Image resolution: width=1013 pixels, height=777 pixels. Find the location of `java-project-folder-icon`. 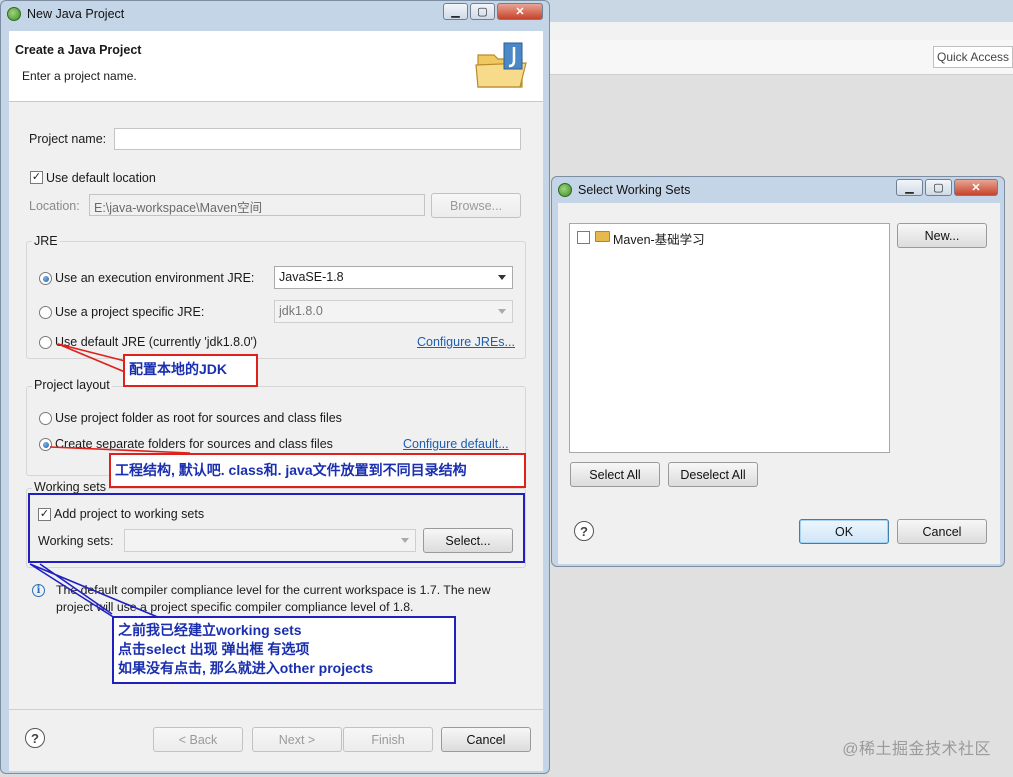

java-project-folder-icon is located at coordinates (501, 65).